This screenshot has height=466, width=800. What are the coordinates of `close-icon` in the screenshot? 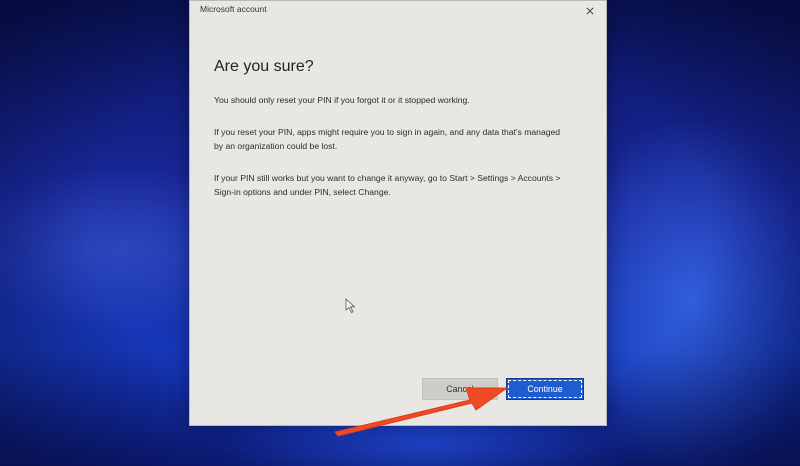 It's located at (590, 11).